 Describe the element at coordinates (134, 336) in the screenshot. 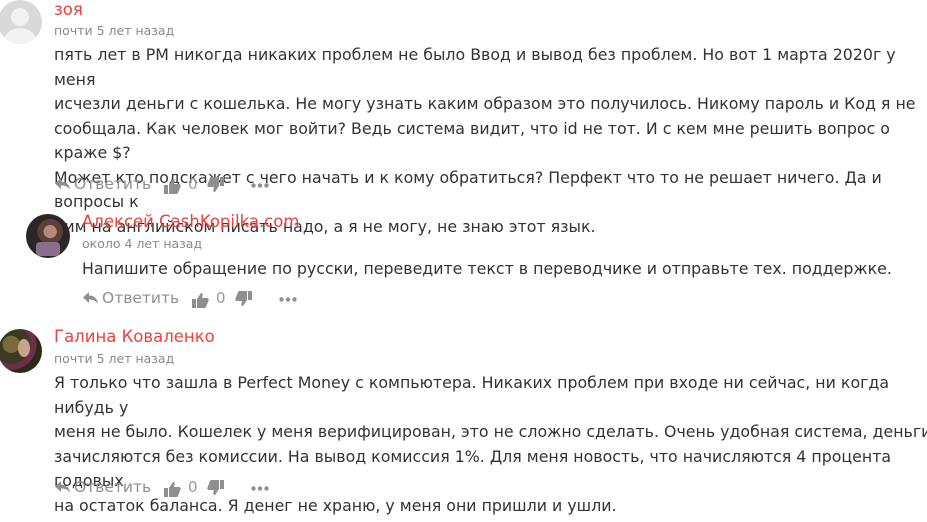

I see `comment-author: Галина Коваленко` at that location.